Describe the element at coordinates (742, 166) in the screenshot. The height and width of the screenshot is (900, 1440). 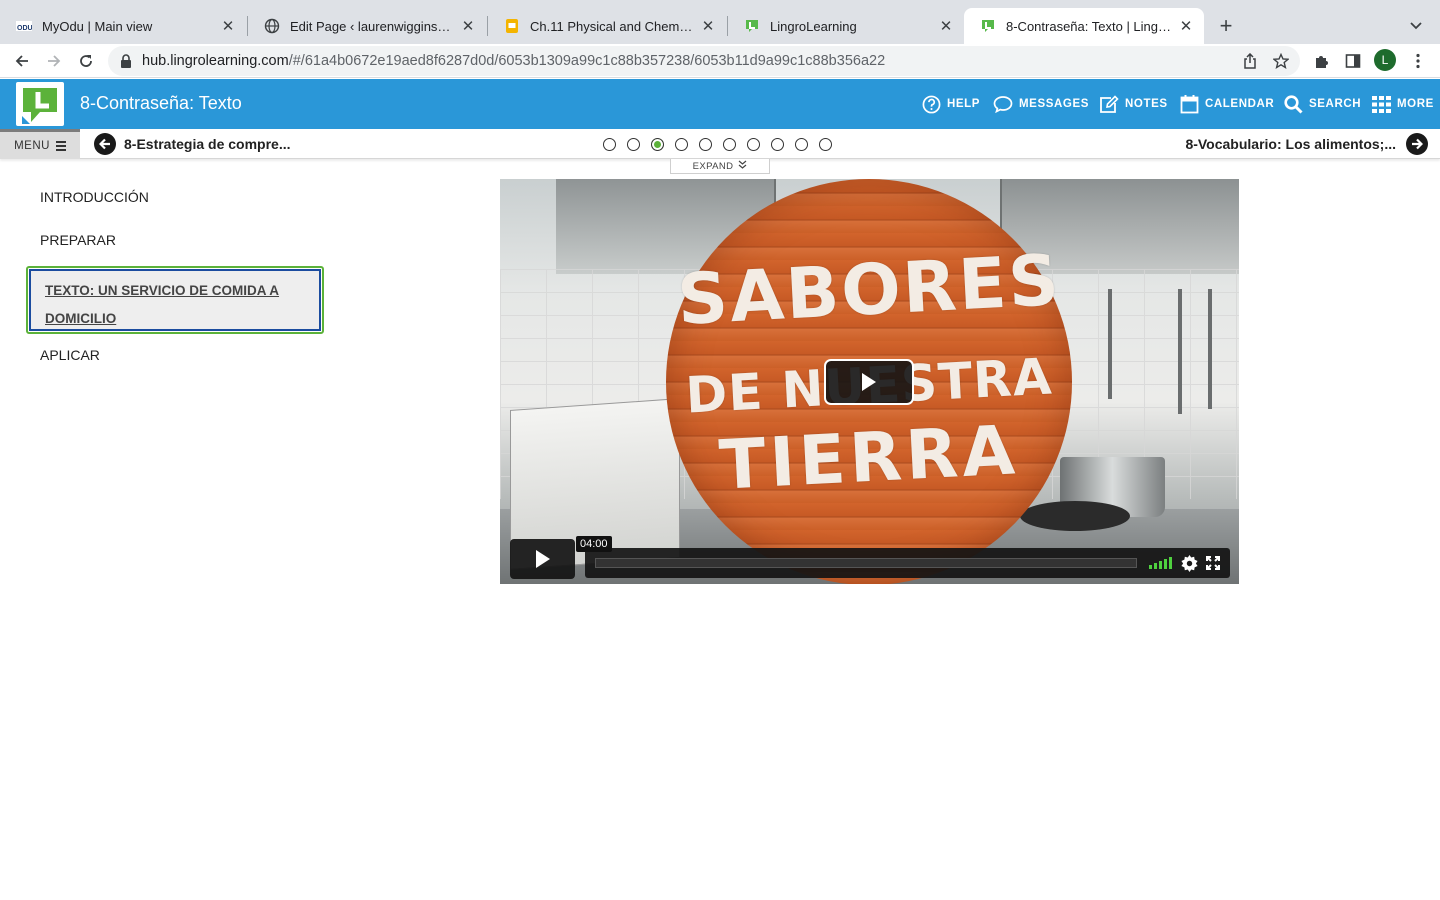
I see `double-chevron-down-icon` at that location.